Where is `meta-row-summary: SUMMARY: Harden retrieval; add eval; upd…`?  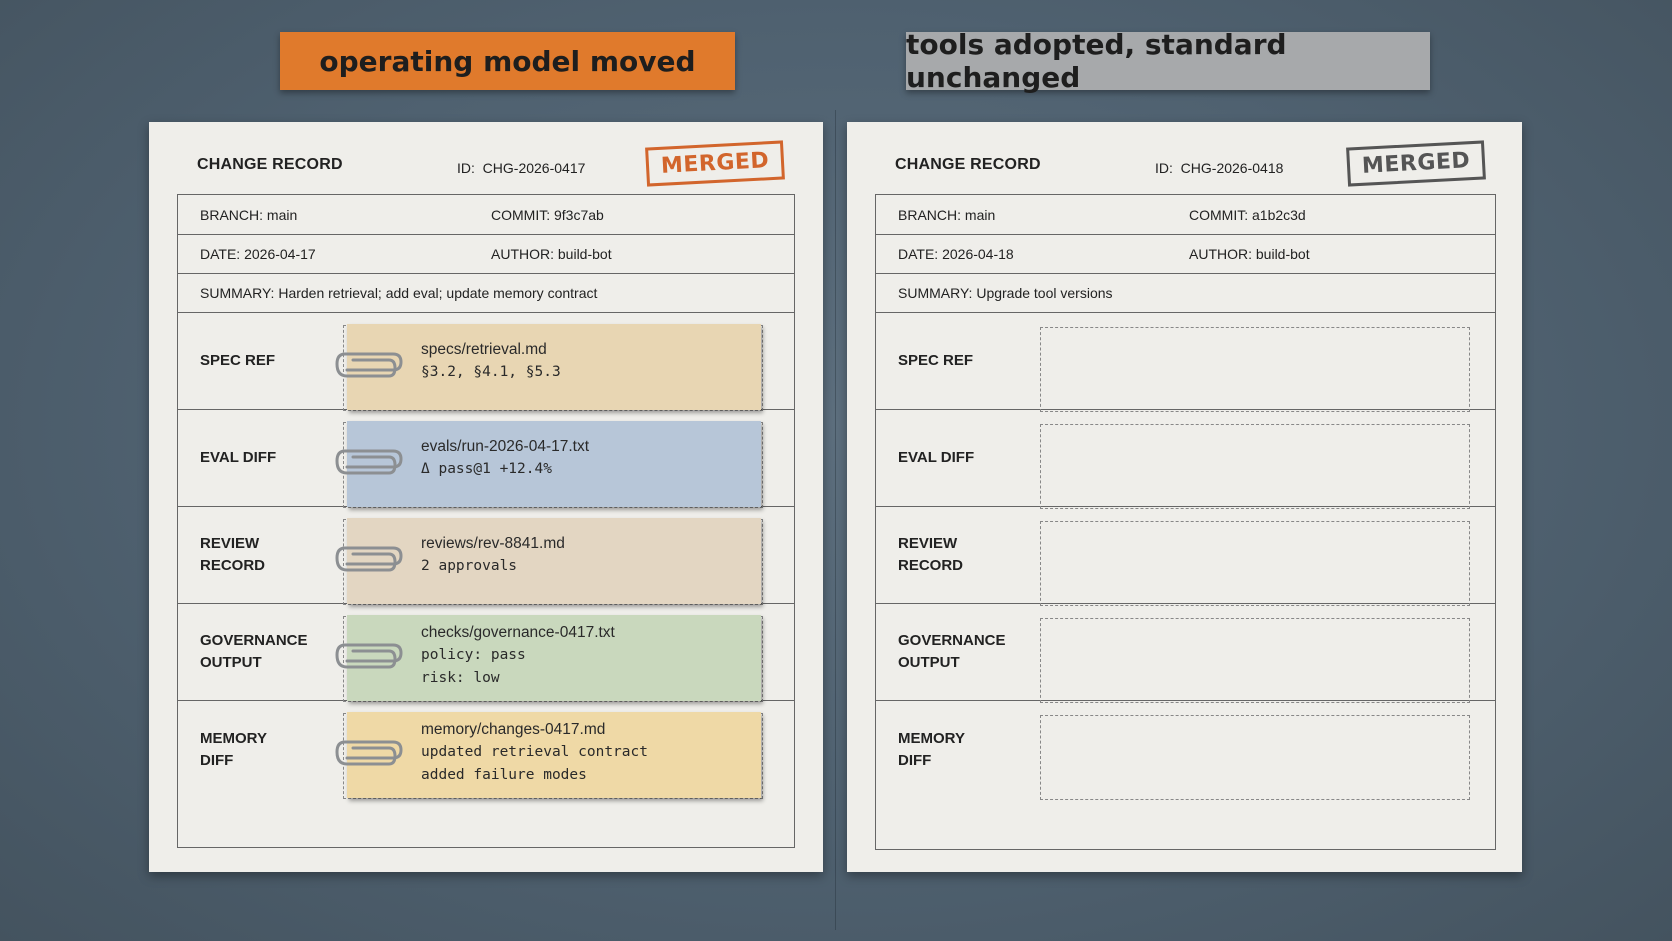 meta-row-summary: SUMMARY: Harden retrieval; add eval; upd… is located at coordinates (486, 293).